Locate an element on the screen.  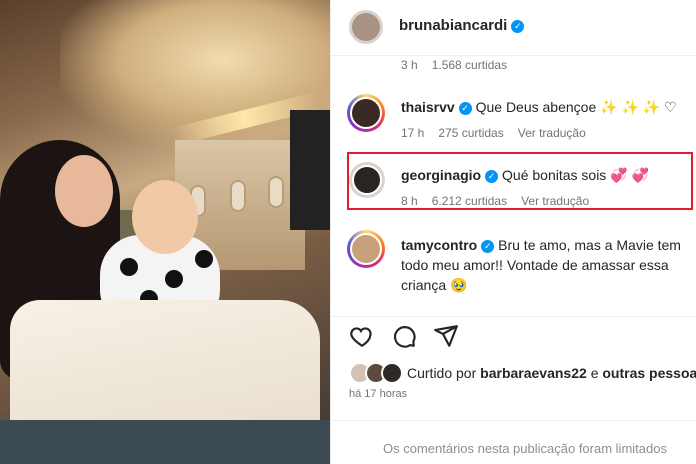
commenter-username: thaisrvv is located at coordinates (428, 107).